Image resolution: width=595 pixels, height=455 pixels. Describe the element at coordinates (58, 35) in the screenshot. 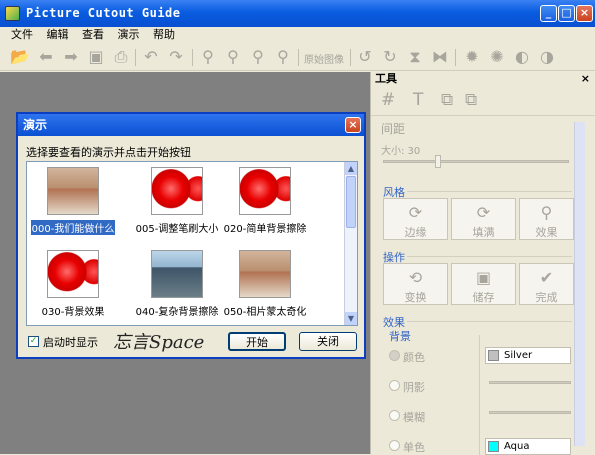

I see `menu-edit: 编辑` at that location.